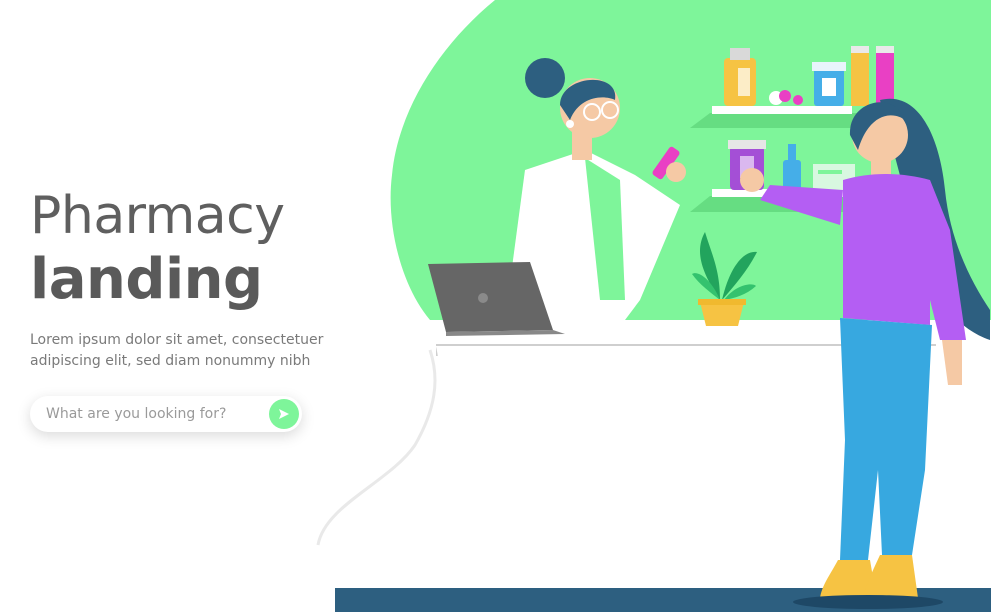 Image resolution: width=991 pixels, height=612 pixels. Describe the element at coordinates (157, 216) in the screenshot. I see `page-title: Pharmacy` at that location.